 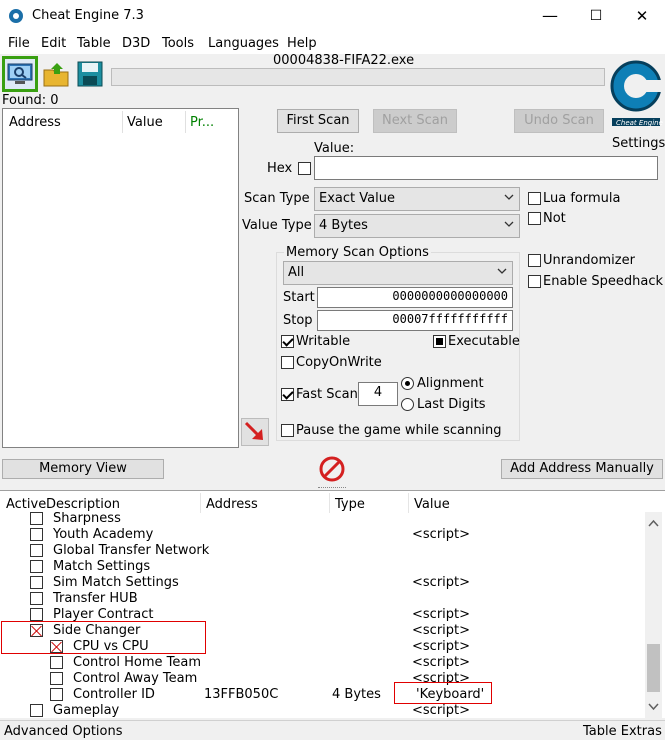 I want to click on add-address-manually-button: Add Address Manually, so click(x=582, y=469).